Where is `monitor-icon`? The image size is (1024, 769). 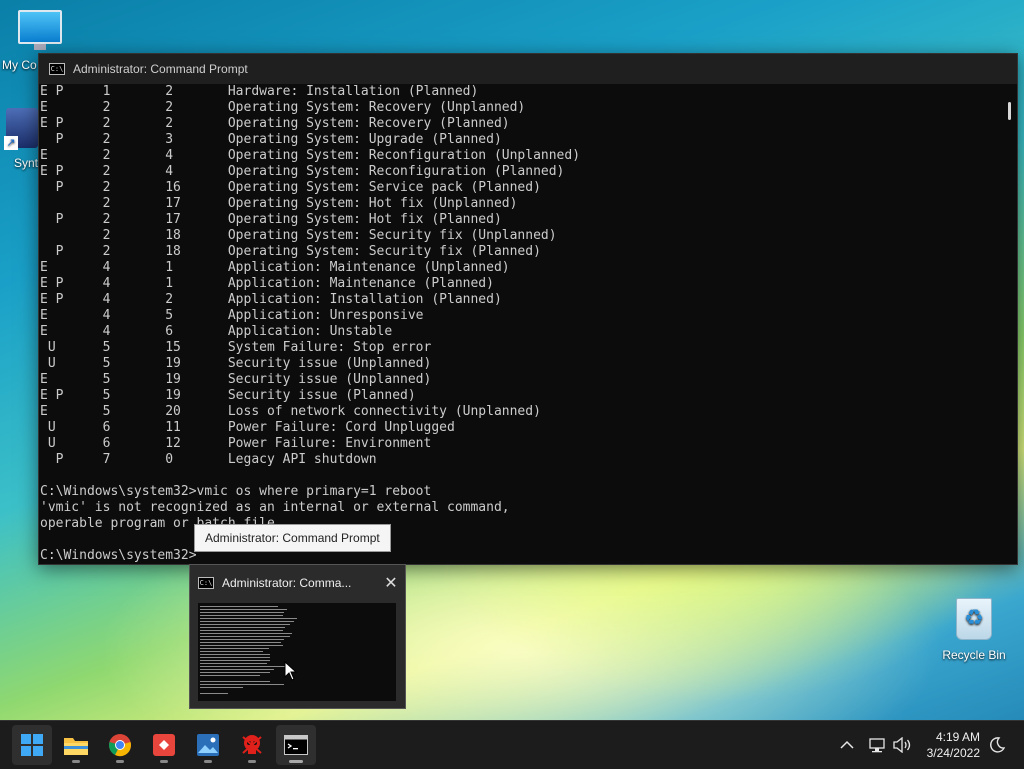 monitor-icon is located at coordinates (40, 30).